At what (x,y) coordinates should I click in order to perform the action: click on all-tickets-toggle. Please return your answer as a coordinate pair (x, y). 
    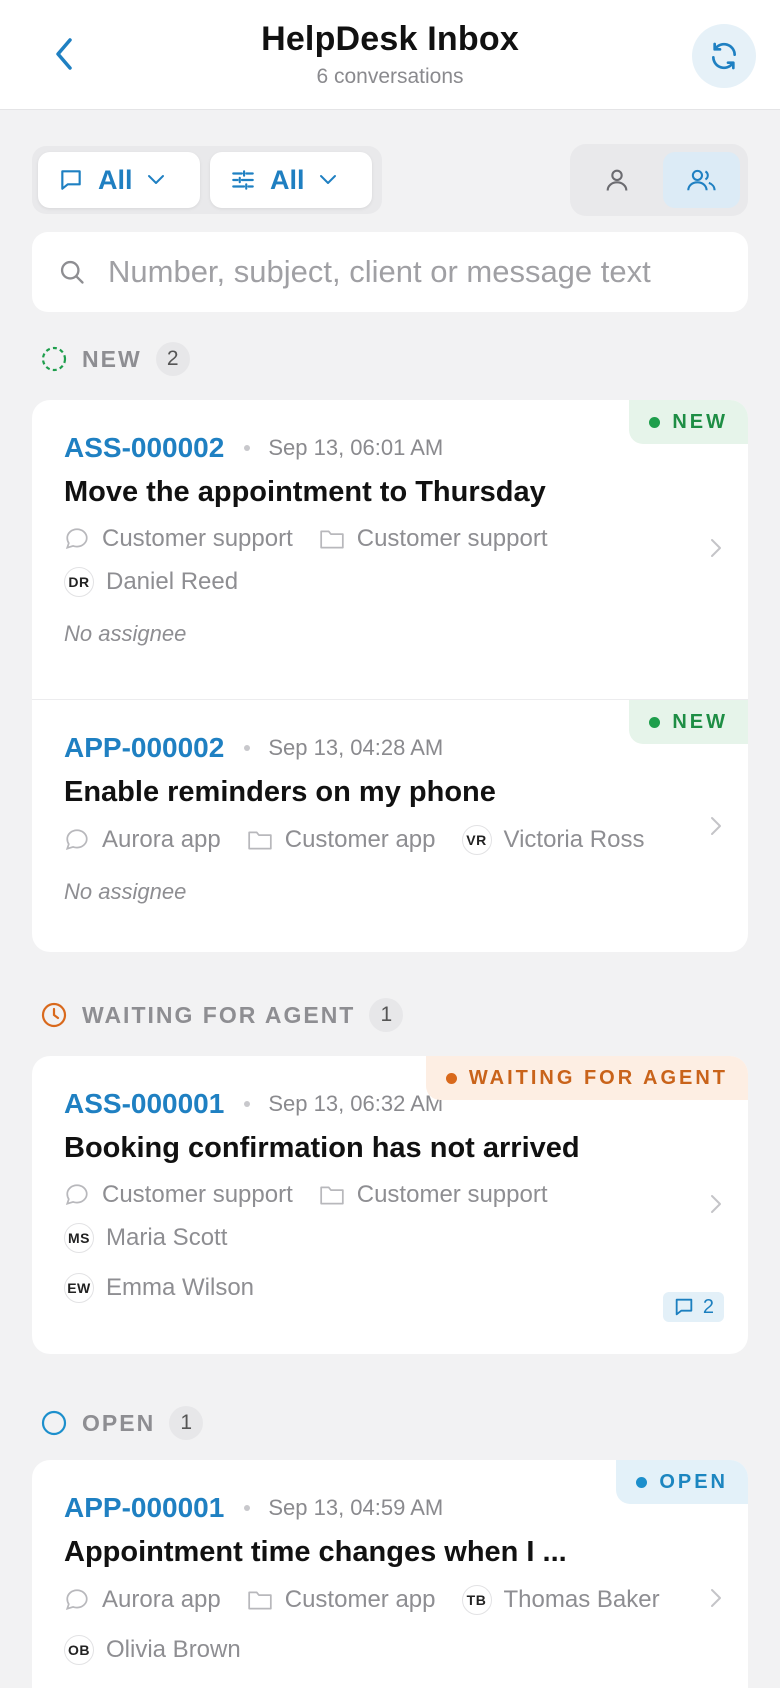
    Looking at the image, I should click on (701, 180).